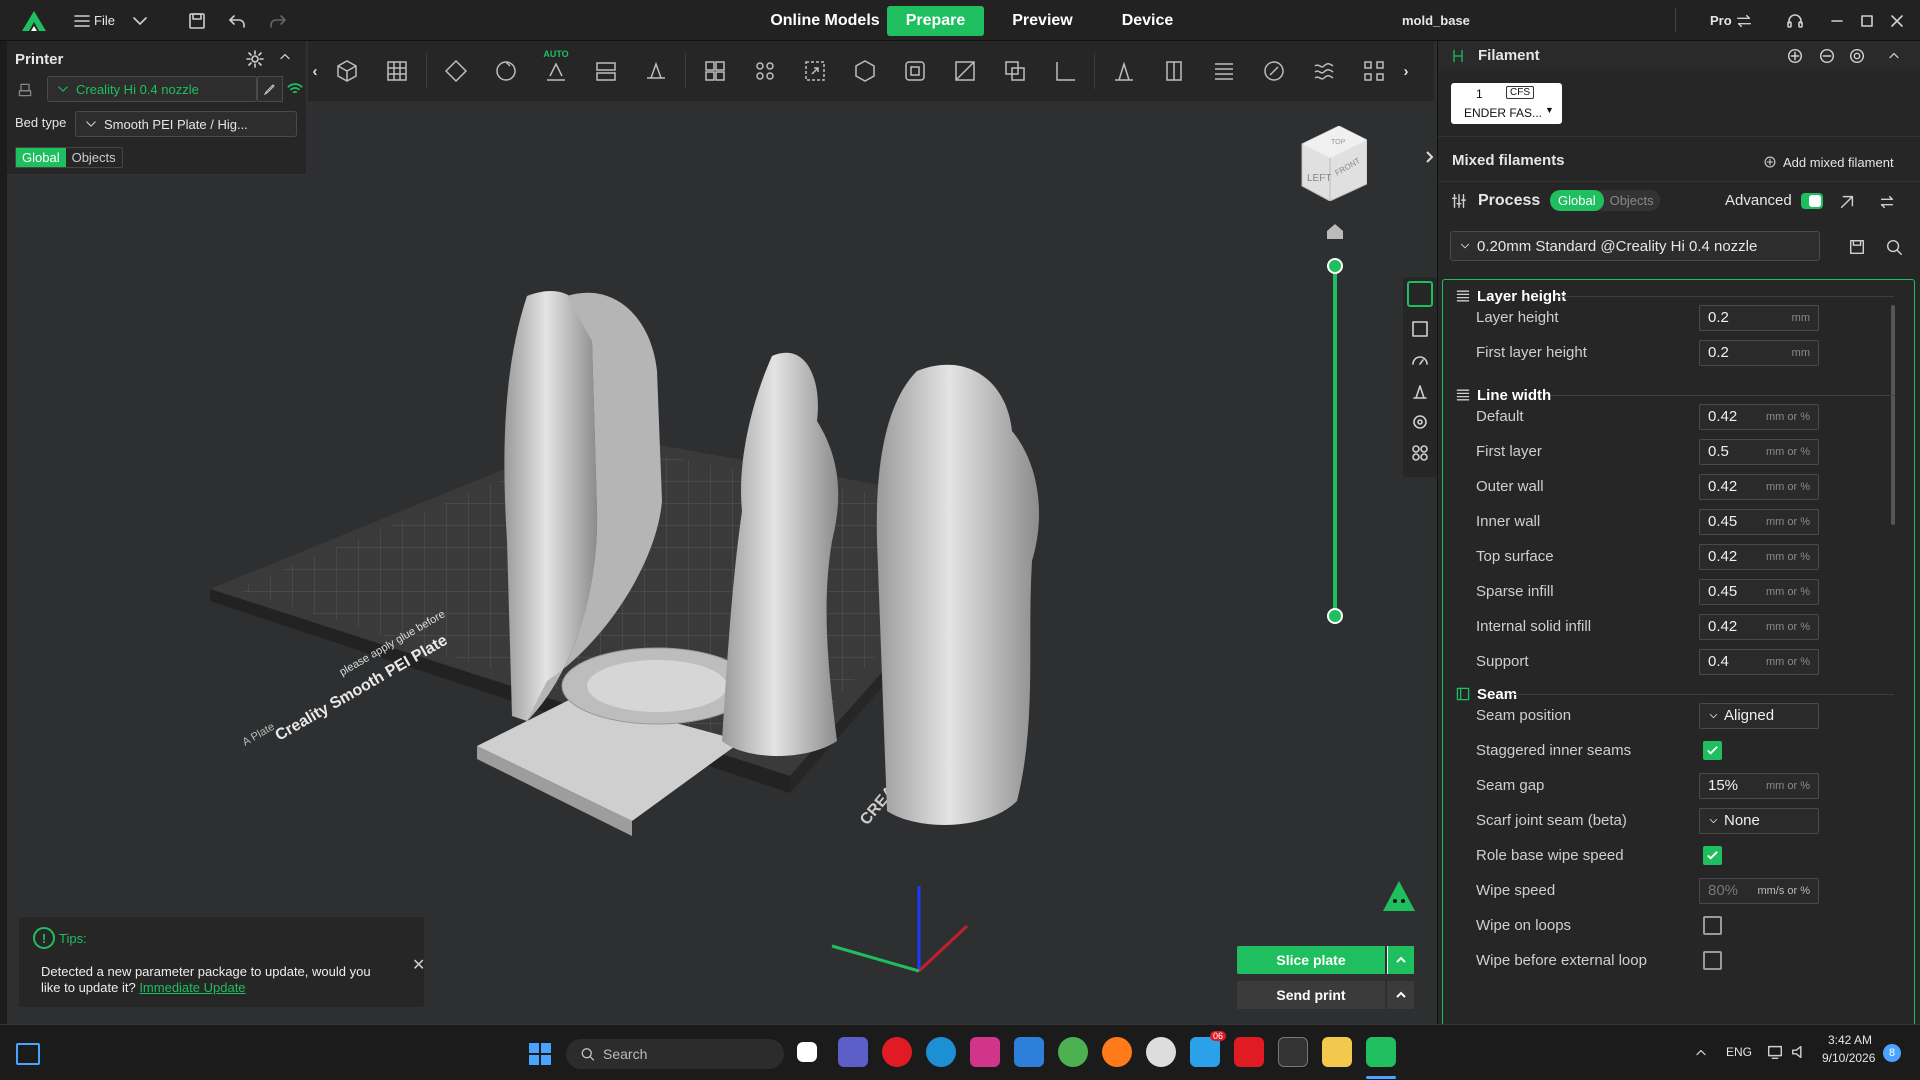 The height and width of the screenshot is (1080, 1920). I want to click on toolbar-scroll-right-icon: ›, so click(1406, 71).